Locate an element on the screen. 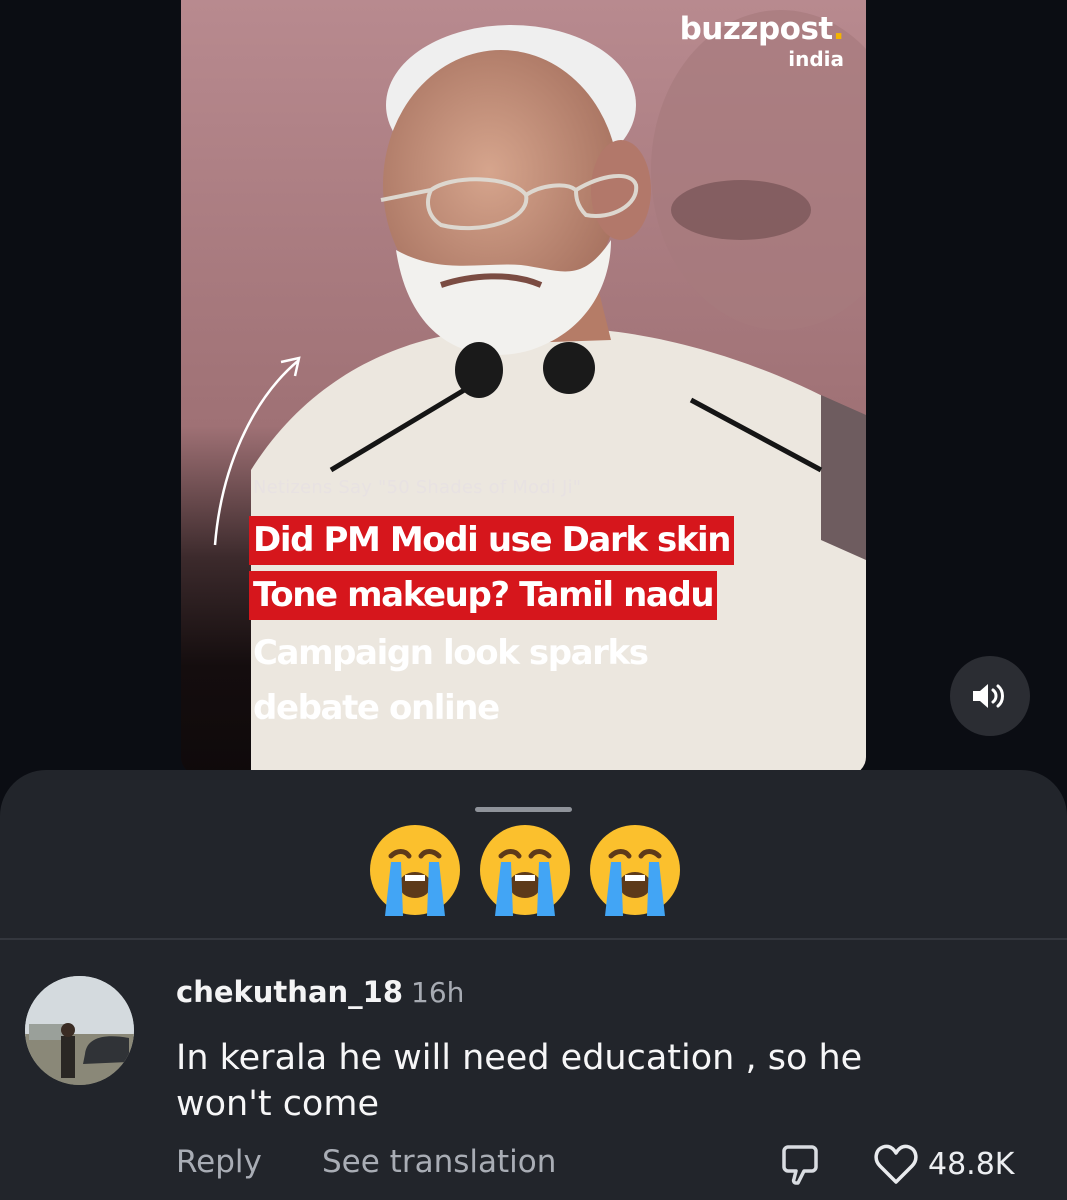 Image resolution: width=1067 pixels, height=1200 pixels. dislike-button is located at coordinates (800, 1165).